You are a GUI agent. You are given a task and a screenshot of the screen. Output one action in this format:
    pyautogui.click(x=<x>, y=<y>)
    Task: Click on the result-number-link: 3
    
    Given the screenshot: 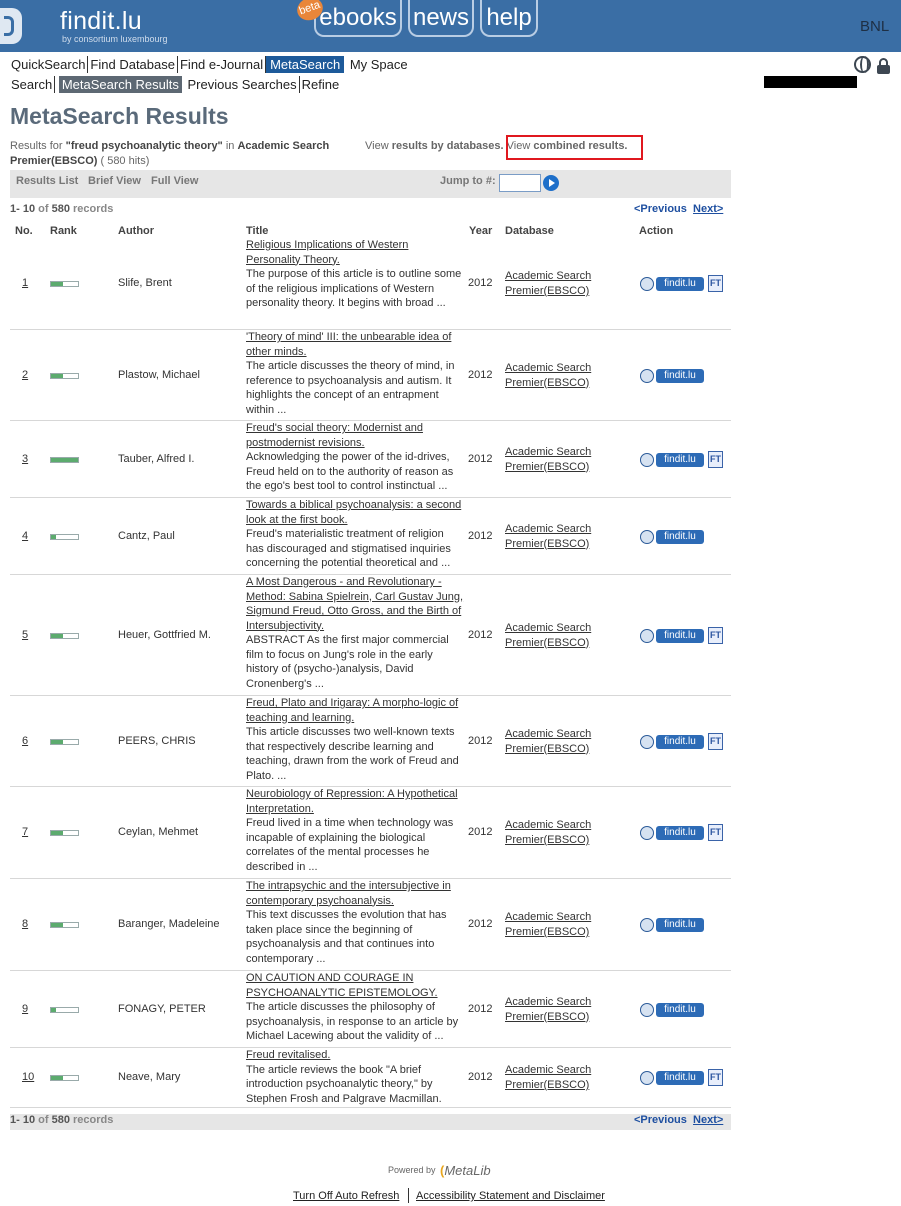 What is the action you would take?
    pyautogui.click(x=32, y=459)
    